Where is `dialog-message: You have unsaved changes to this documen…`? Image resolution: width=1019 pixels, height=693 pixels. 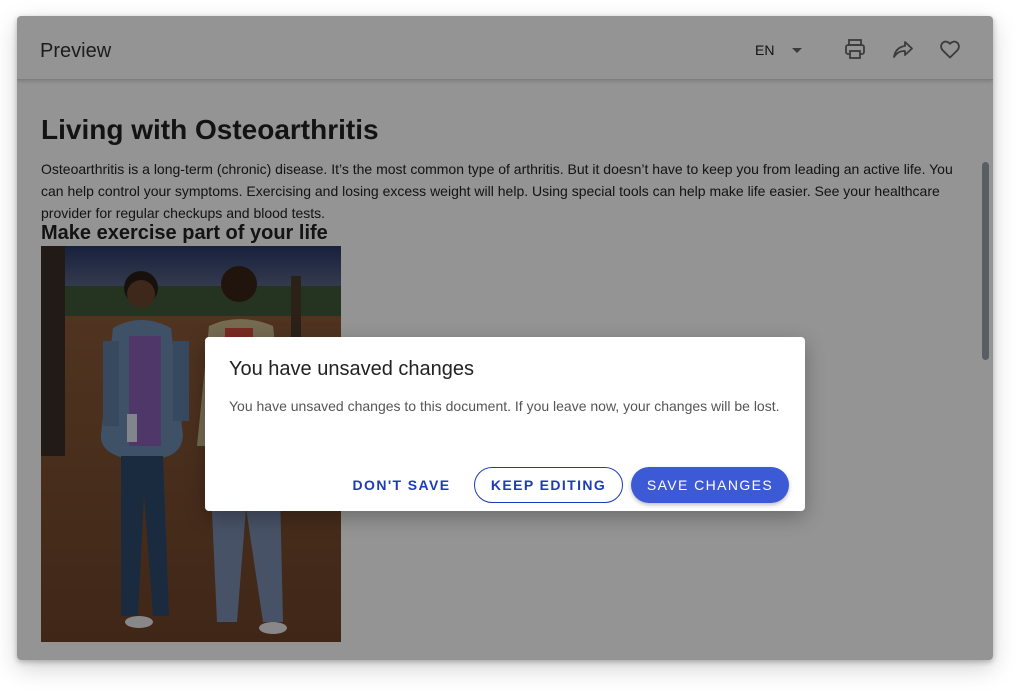
dialog-message: You have unsaved changes to this documen… is located at coordinates (504, 406).